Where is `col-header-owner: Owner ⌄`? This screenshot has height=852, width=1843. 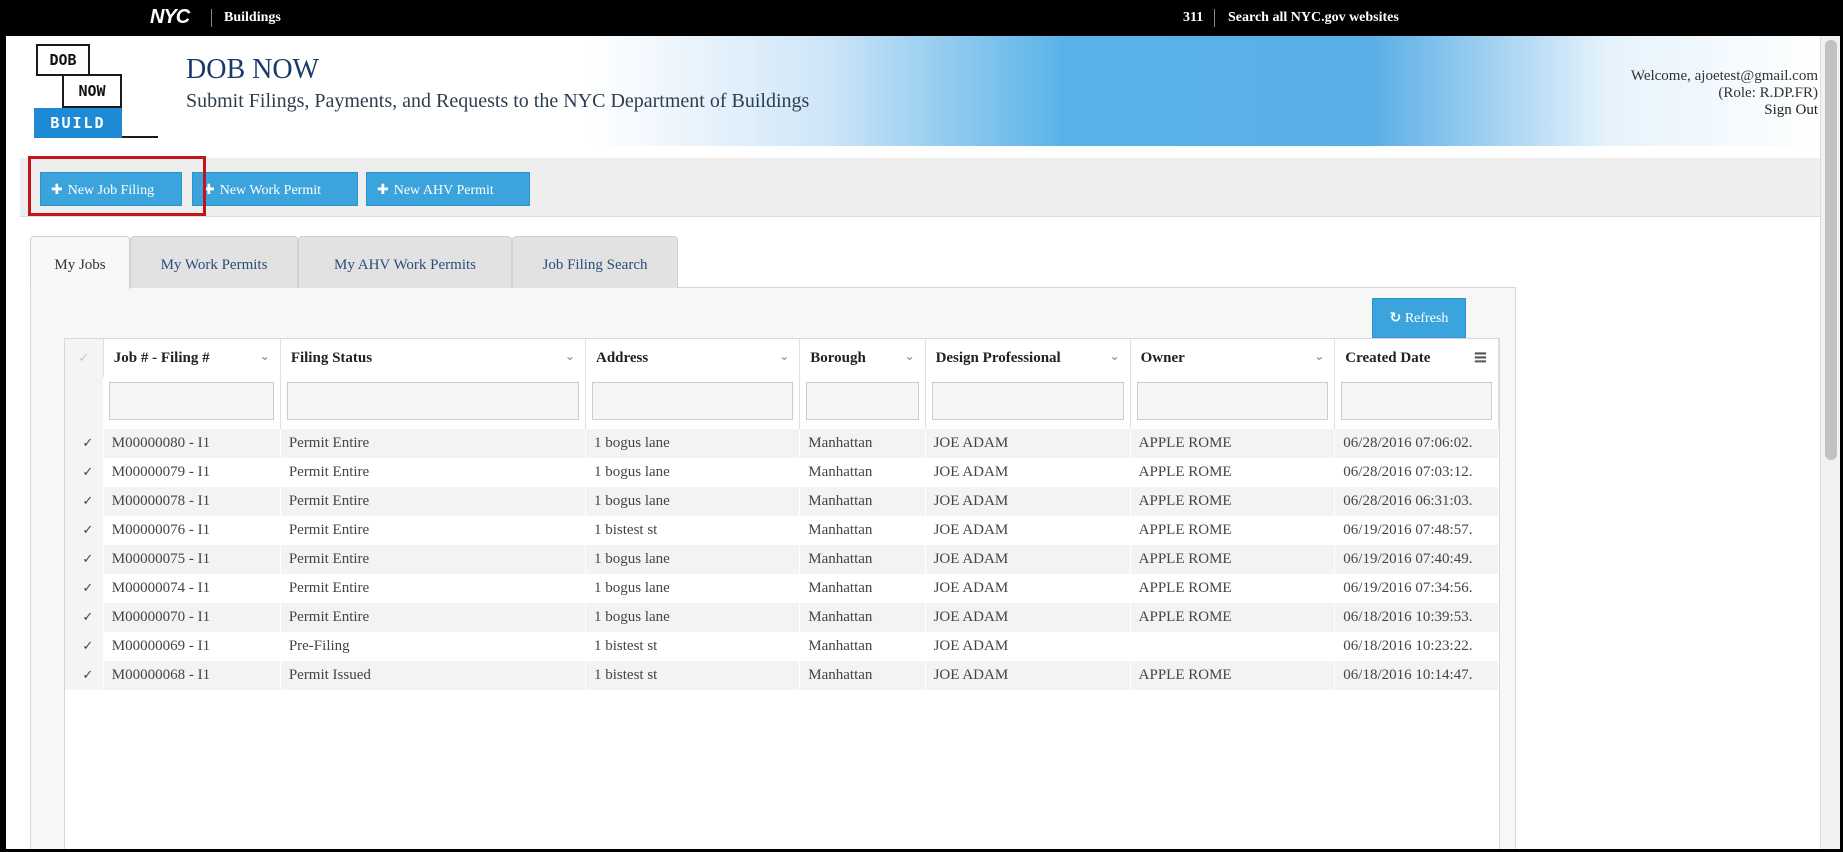
col-header-owner: Owner ⌄ is located at coordinates (1233, 358).